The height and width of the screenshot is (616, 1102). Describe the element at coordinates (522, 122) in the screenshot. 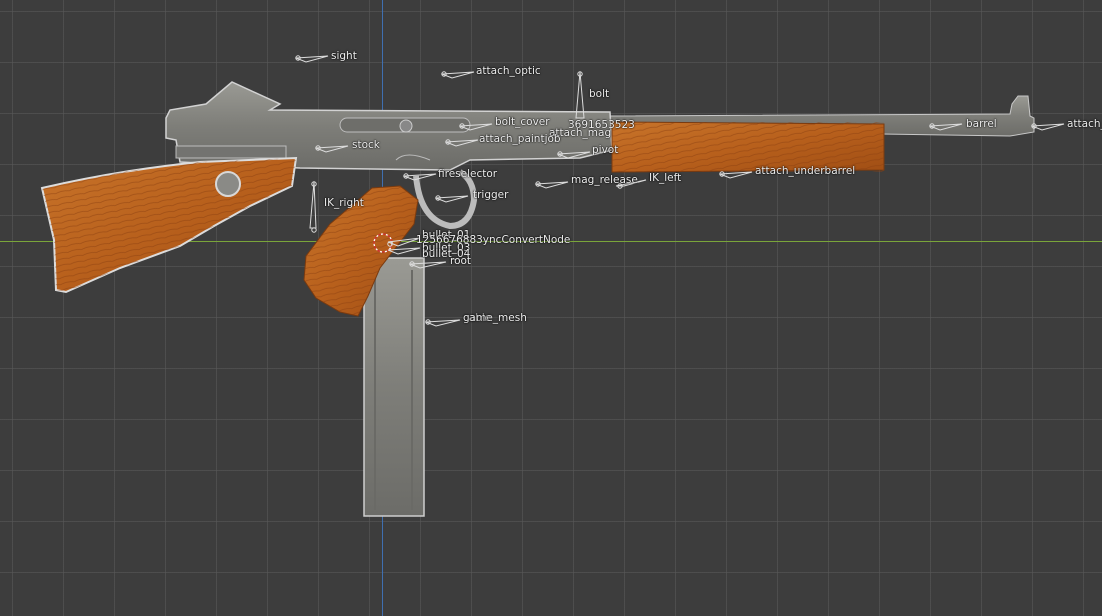

I see `bone-bolt-cover: bolt_cover` at that location.